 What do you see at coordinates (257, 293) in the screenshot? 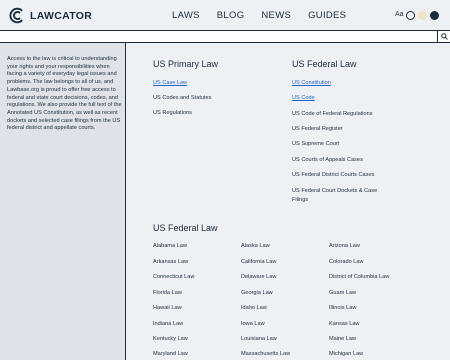
I see `state-link: Georgia Law` at bounding box center [257, 293].